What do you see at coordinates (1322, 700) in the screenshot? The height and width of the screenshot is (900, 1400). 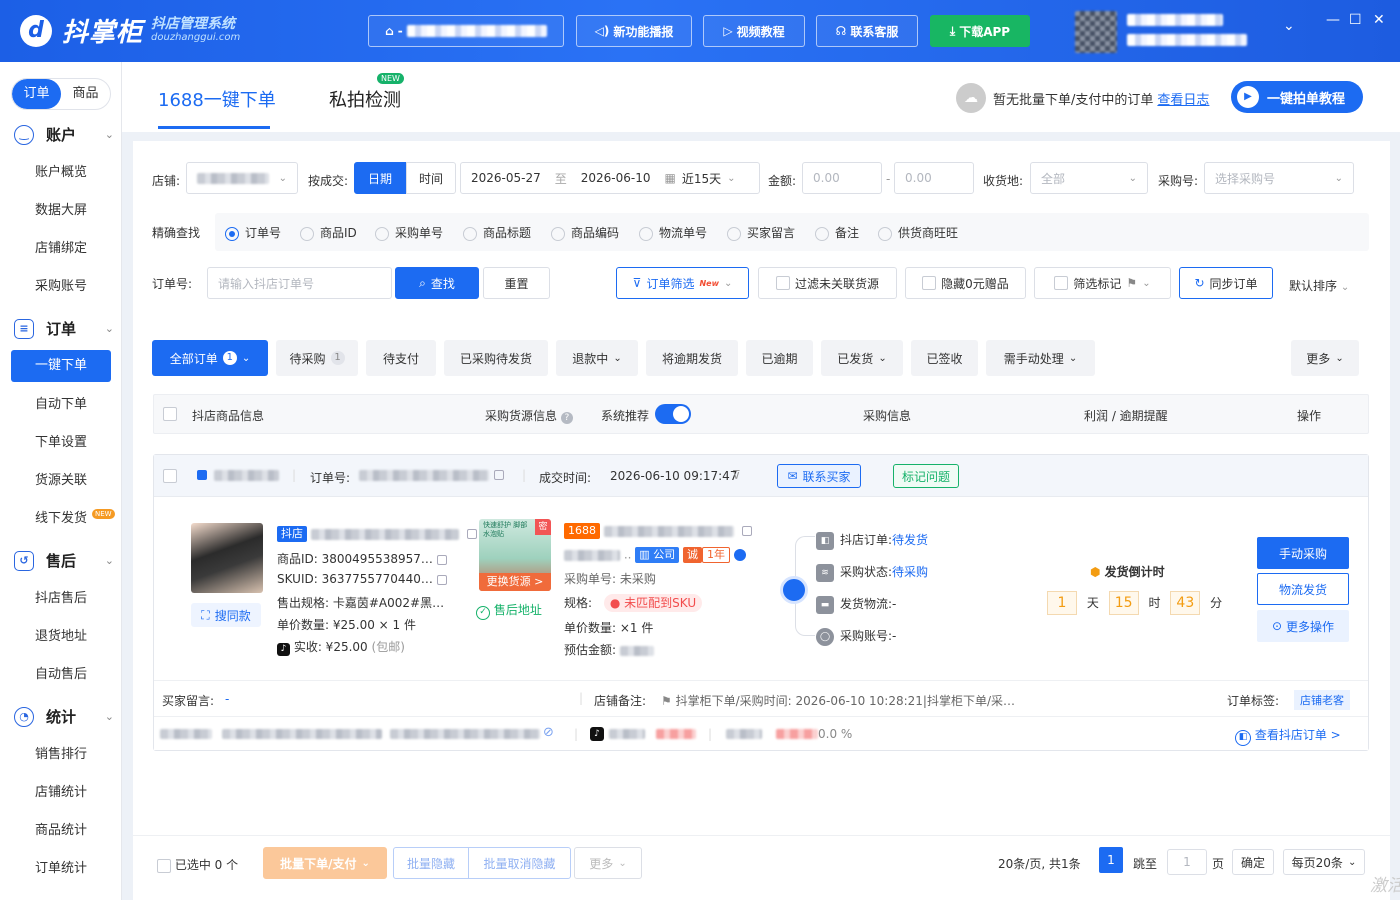 I see `order-tag: 店铺老客` at bounding box center [1322, 700].